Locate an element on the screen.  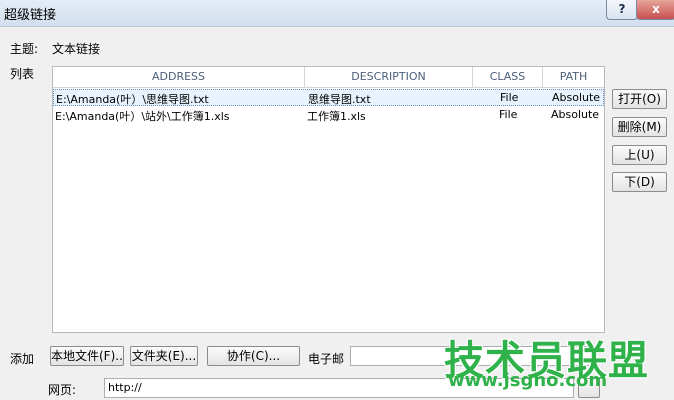
column-header-path: PATH is located at coordinates (573, 77).